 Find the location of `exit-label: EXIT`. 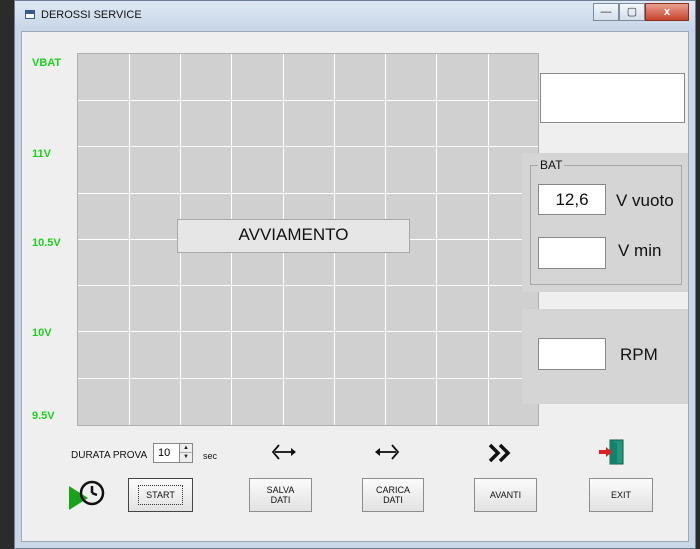

exit-label: EXIT is located at coordinates (620, 495).